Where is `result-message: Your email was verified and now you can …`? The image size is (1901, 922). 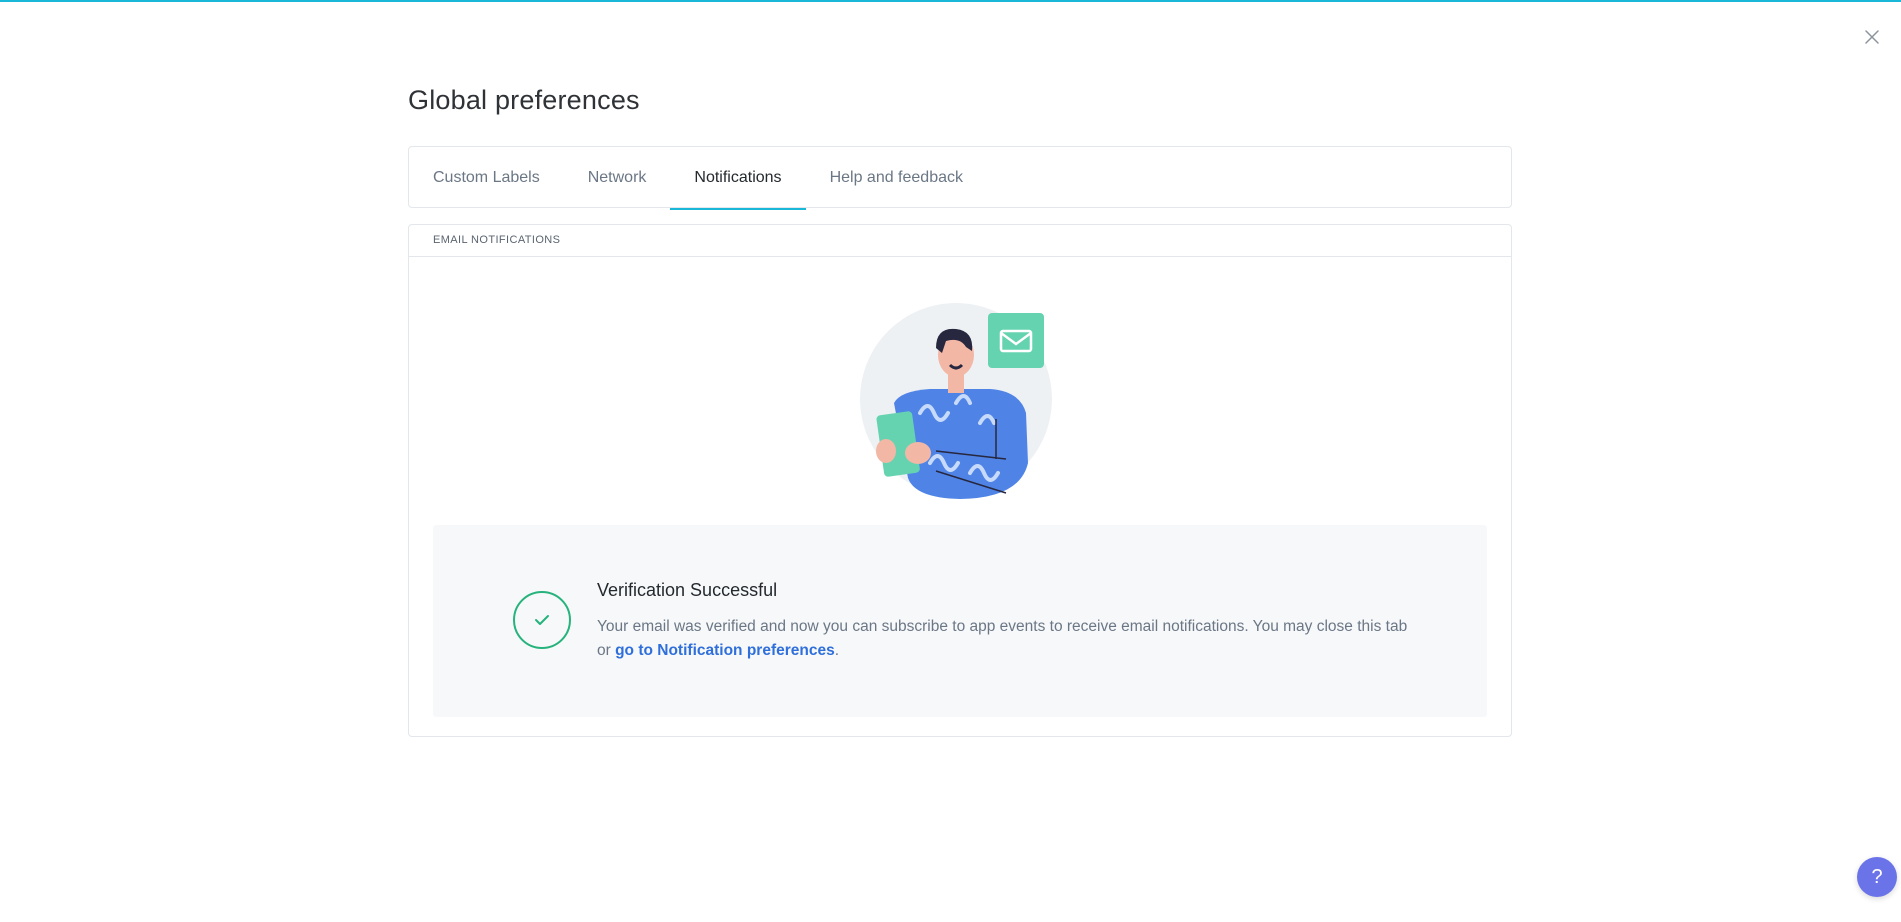 result-message: Your email was verified and now you can … is located at coordinates (1007, 639).